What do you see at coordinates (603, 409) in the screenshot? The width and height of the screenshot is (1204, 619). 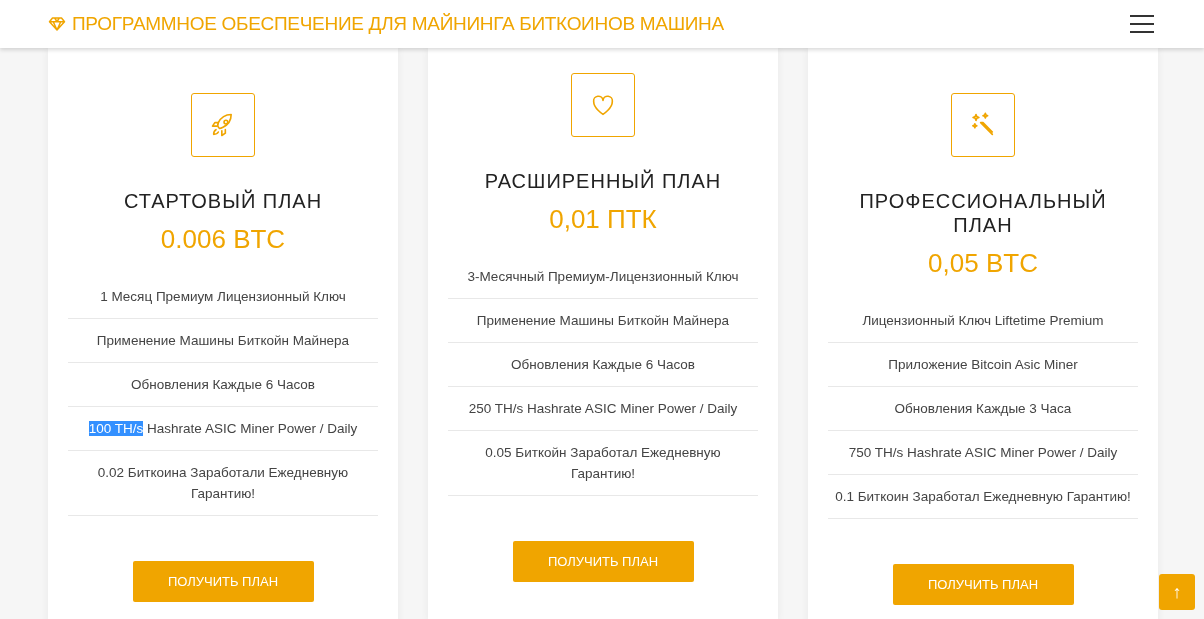 I see `feature-text: 250 TH/s Hashrate ASIC Miner Power / Daily` at bounding box center [603, 409].